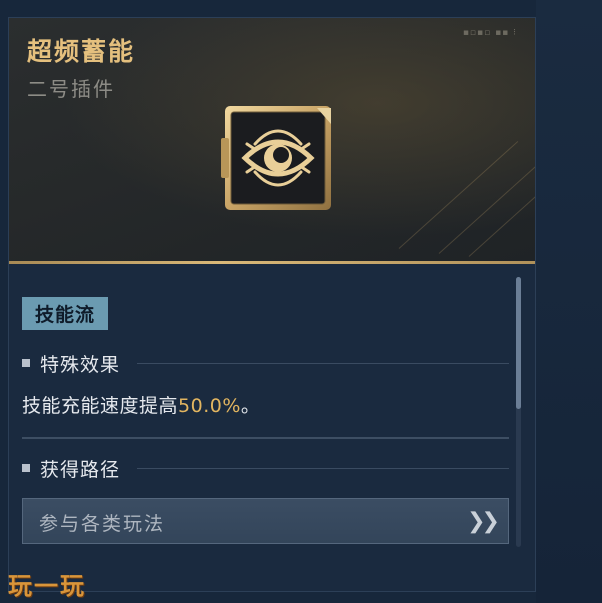 This screenshot has height=603, width=602. What do you see at coordinates (47, 586) in the screenshot?
I see `watermark-logo: 玩一玩` at bounding box center [47, 586].